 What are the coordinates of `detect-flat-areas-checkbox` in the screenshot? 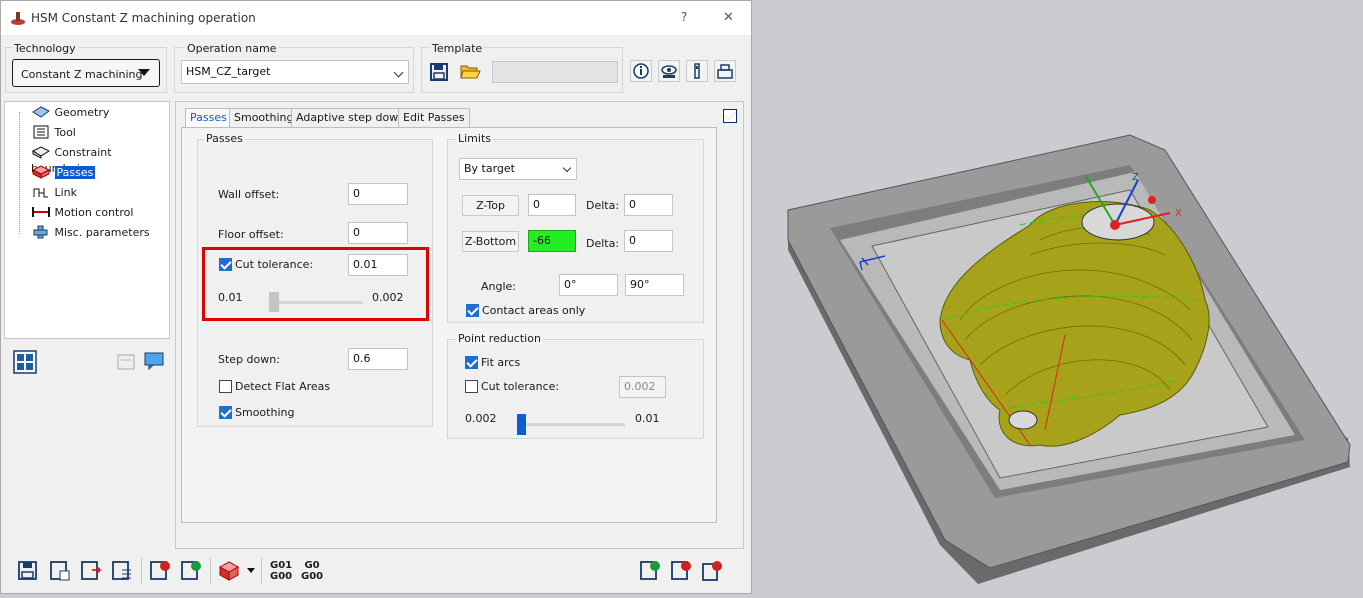 It's located at (225, 386).